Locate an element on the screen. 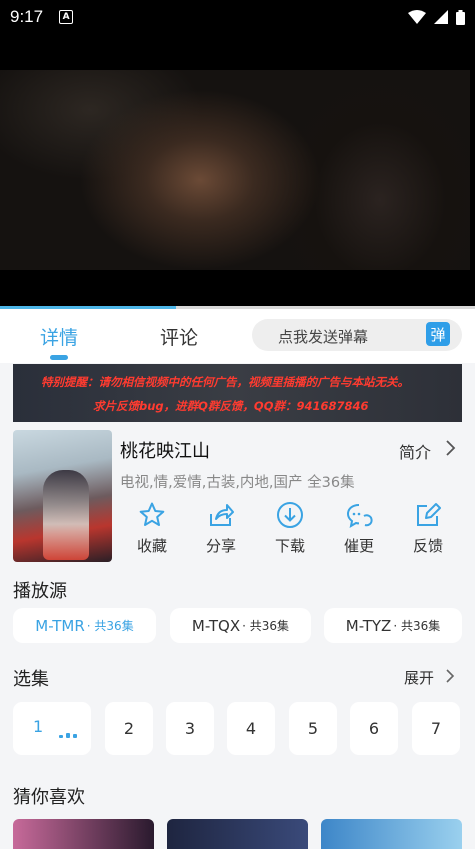 This screenshot has height=849, width=475. source-option: M-TQX · 共36集 is located at coordinates (240, 625).